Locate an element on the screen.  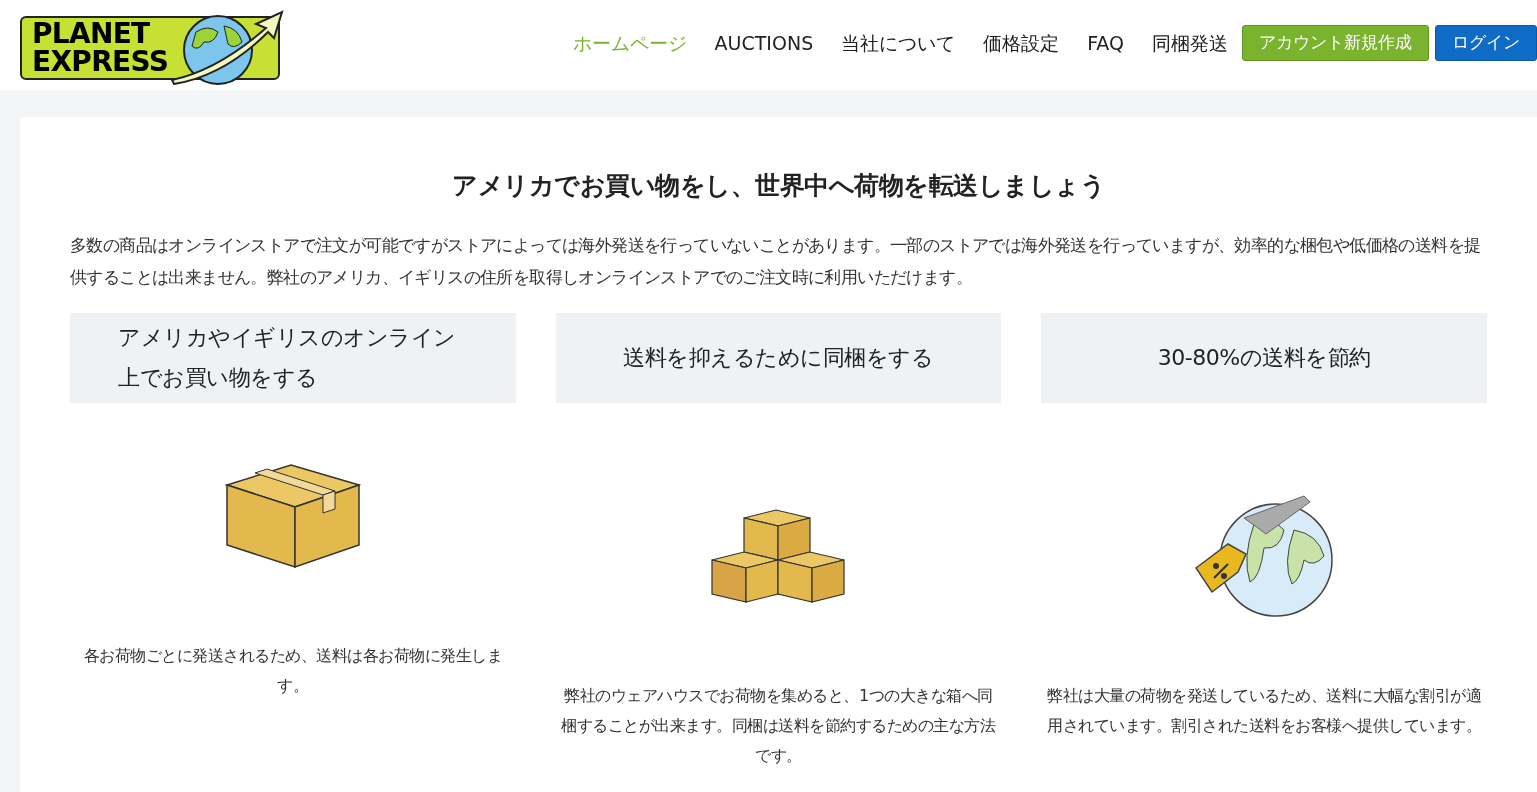
nav-link: 価格設定 is located at coordinates (1021, 43).